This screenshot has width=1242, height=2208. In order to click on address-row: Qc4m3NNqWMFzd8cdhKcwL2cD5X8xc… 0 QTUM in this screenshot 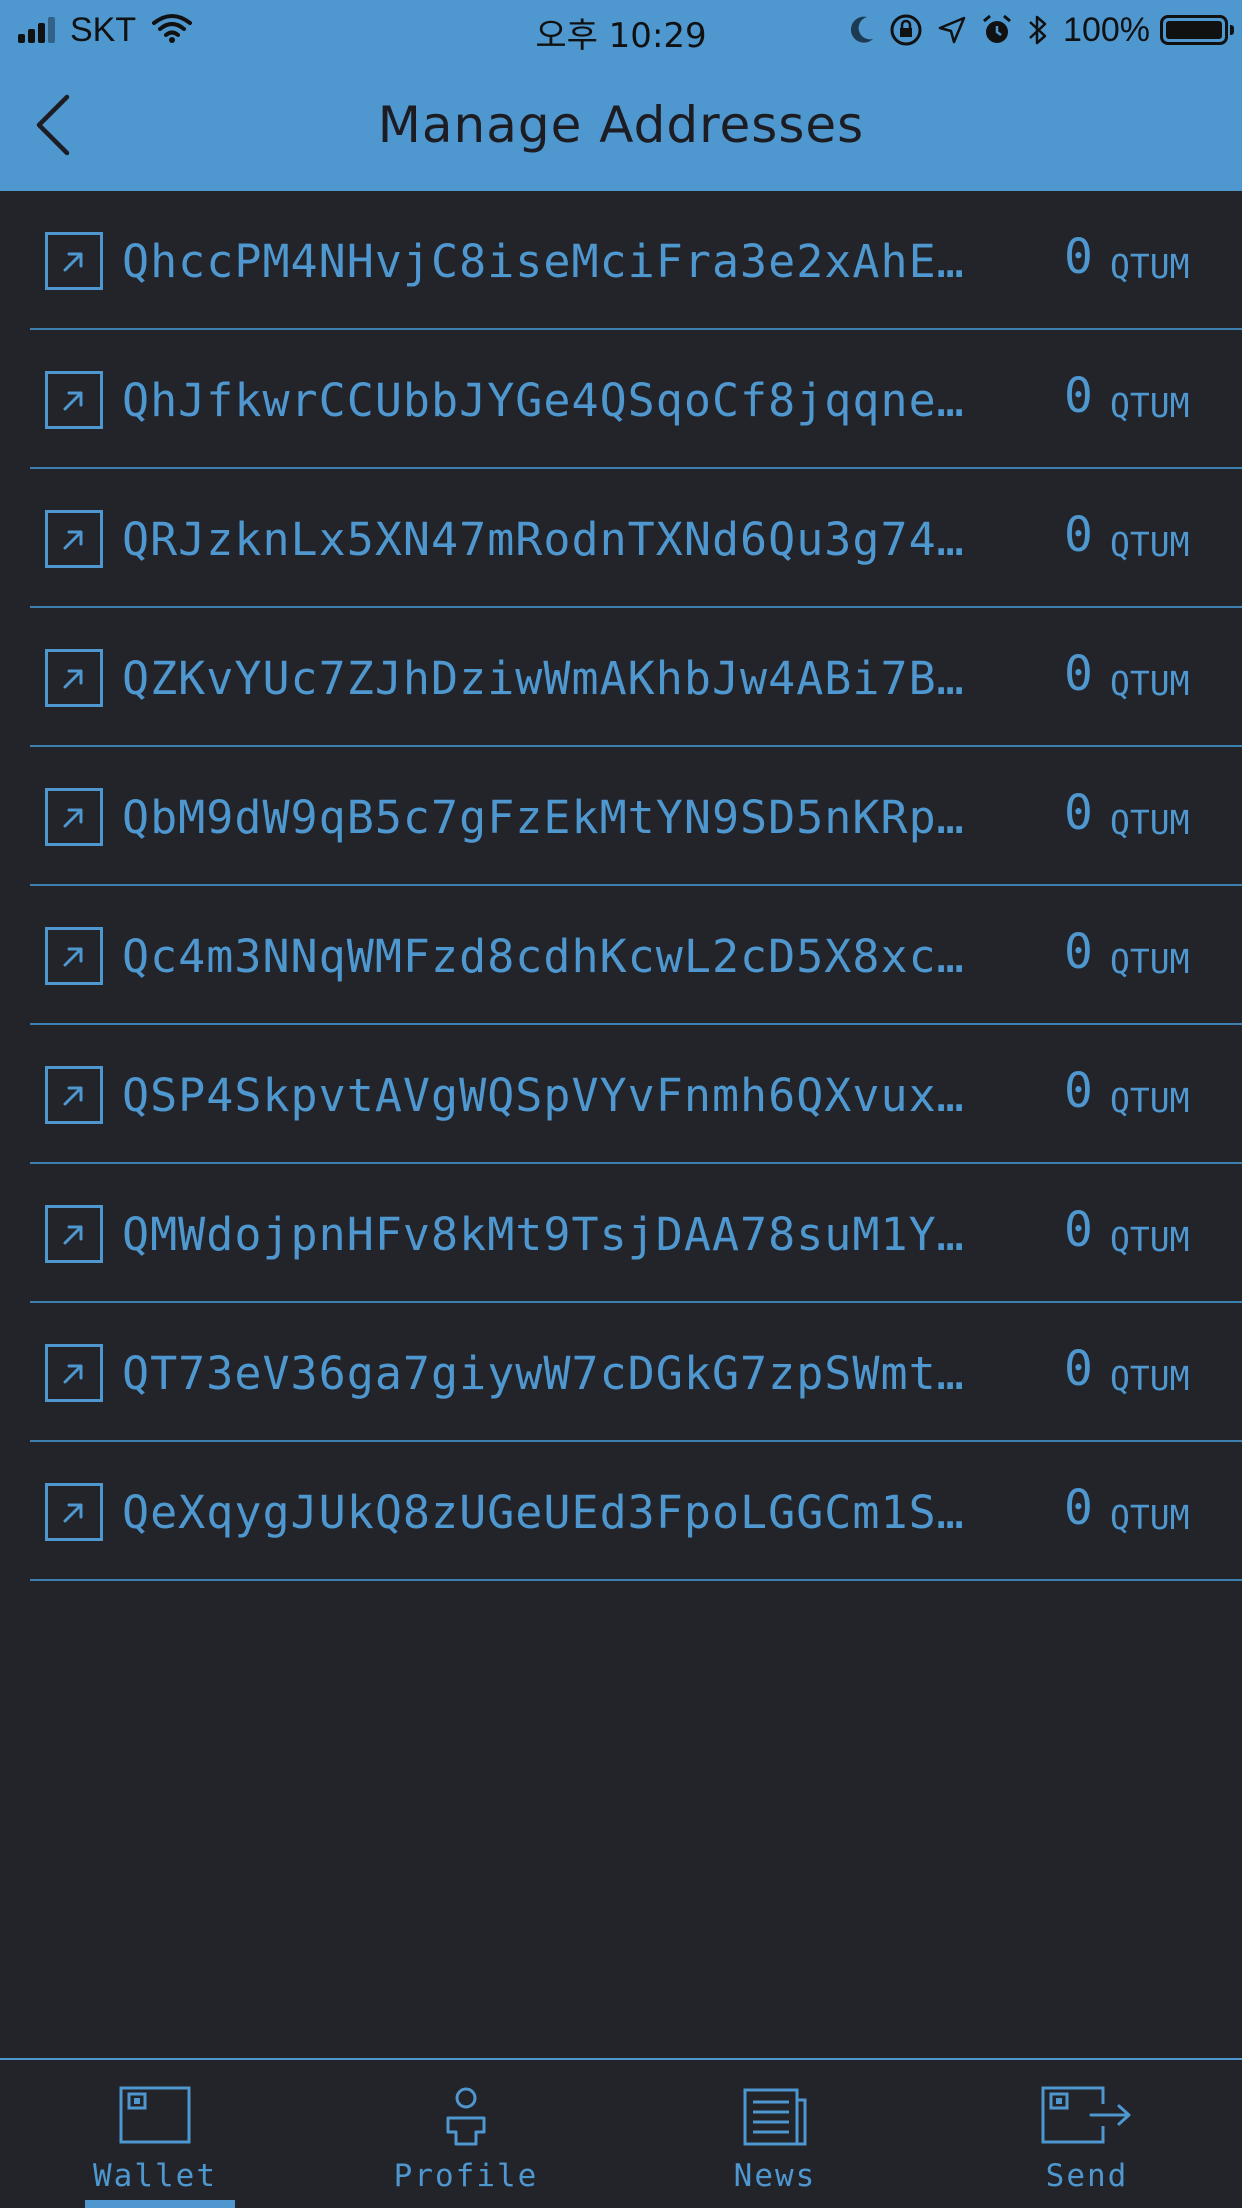, I will do `click(636, 955)`.